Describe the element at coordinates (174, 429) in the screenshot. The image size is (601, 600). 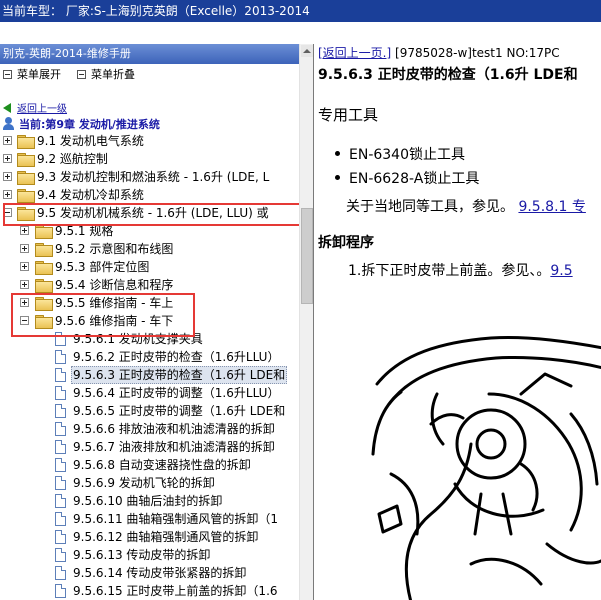
I see `tree-item-label: 9.5.6.6 排放油液和机油滤清器的拆卸` at that location.